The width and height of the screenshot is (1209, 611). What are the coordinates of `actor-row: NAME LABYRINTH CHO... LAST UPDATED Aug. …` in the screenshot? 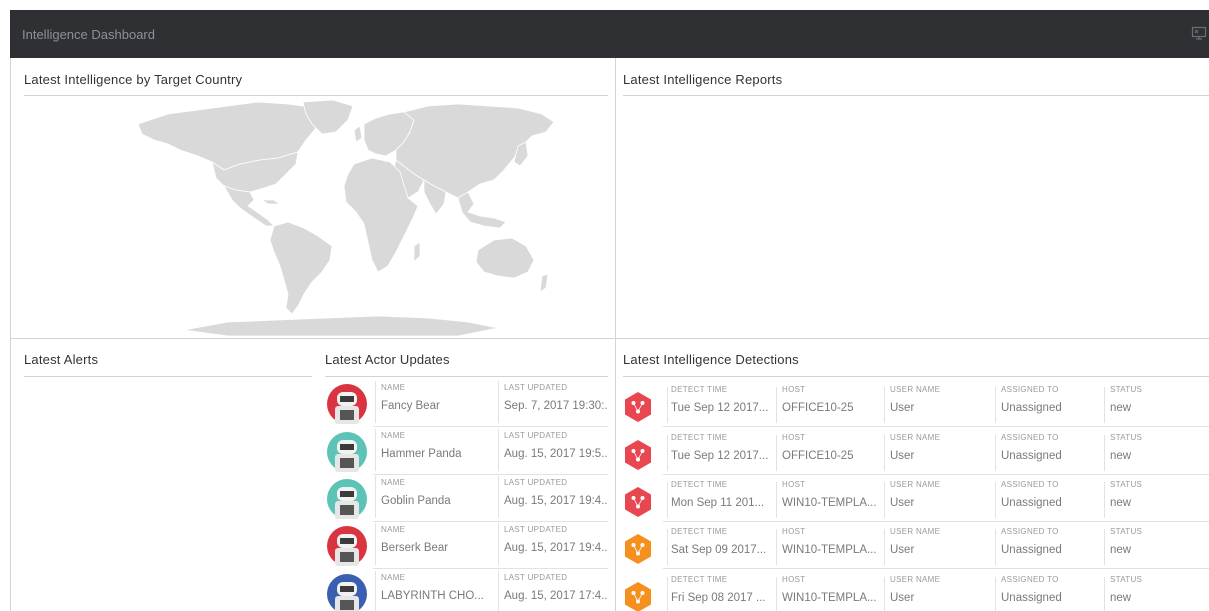 It's located at (466, 590).